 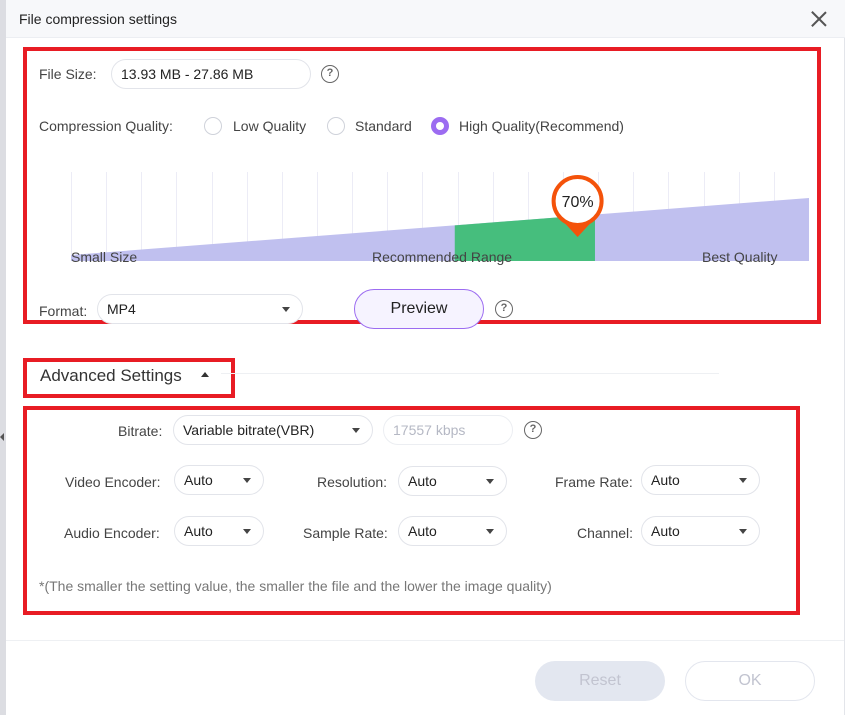 What do you see at coordinates (700, 480) in the screenshot?
I see `frame-rate-select: Auto` at bounding box center [700, 480].